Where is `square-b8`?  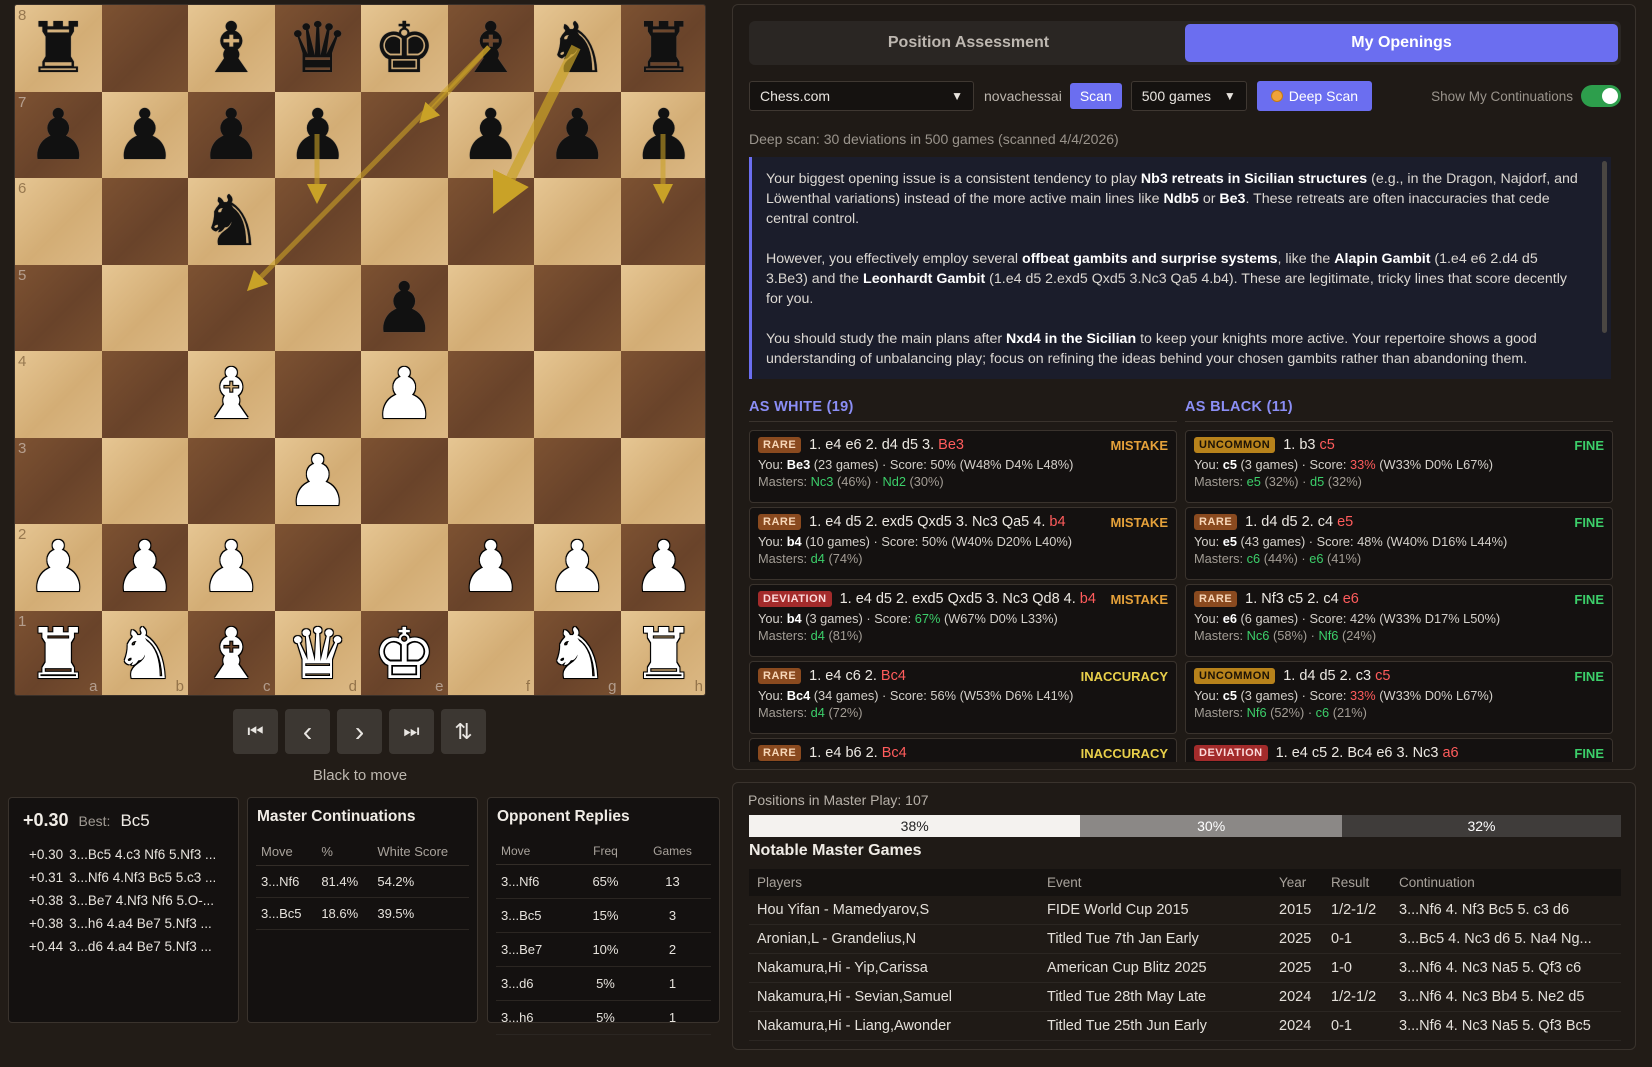 square-b8 is located at coordinates (144, 48).